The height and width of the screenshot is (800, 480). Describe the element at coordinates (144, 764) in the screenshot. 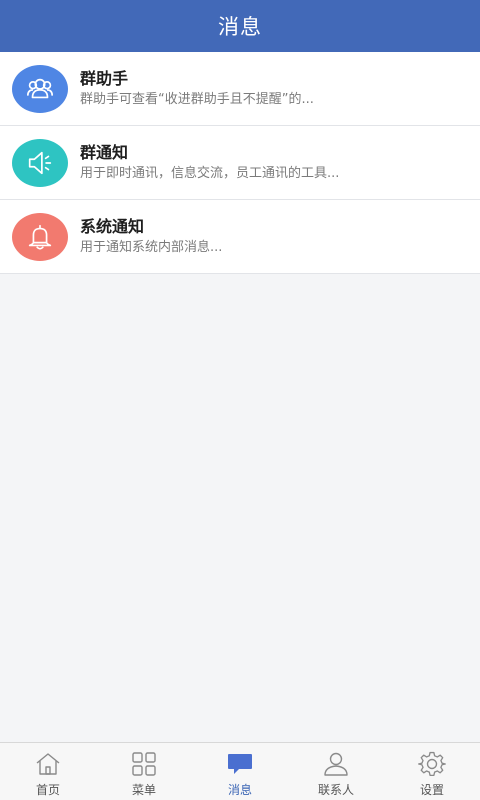

I see `grid-menu-icon` at that location.